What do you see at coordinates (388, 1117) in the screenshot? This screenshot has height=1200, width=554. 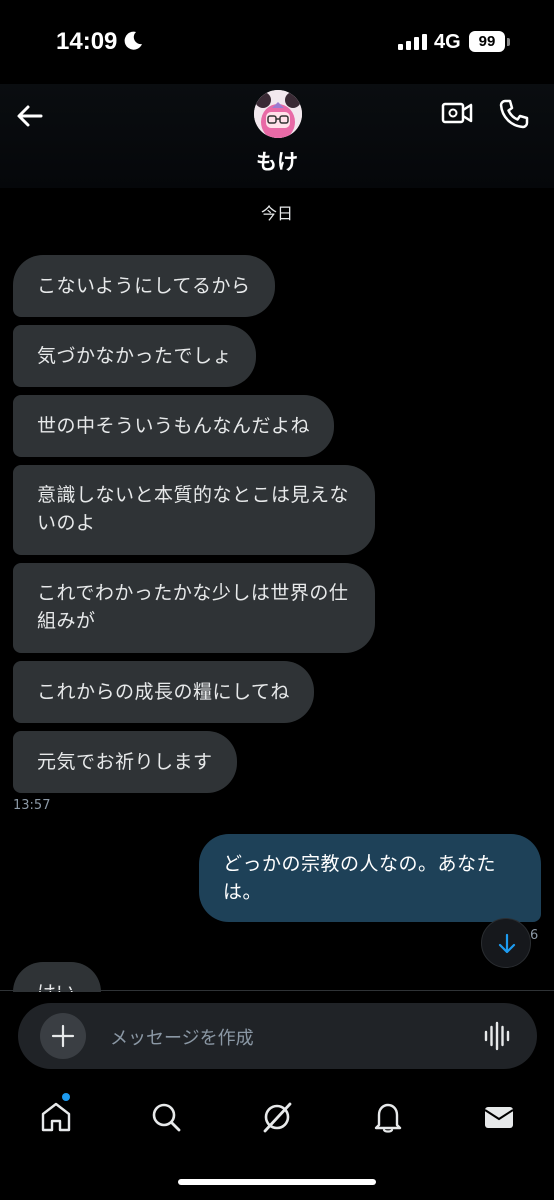 I see `notifications-icon` at bounding box center [388, 1117].